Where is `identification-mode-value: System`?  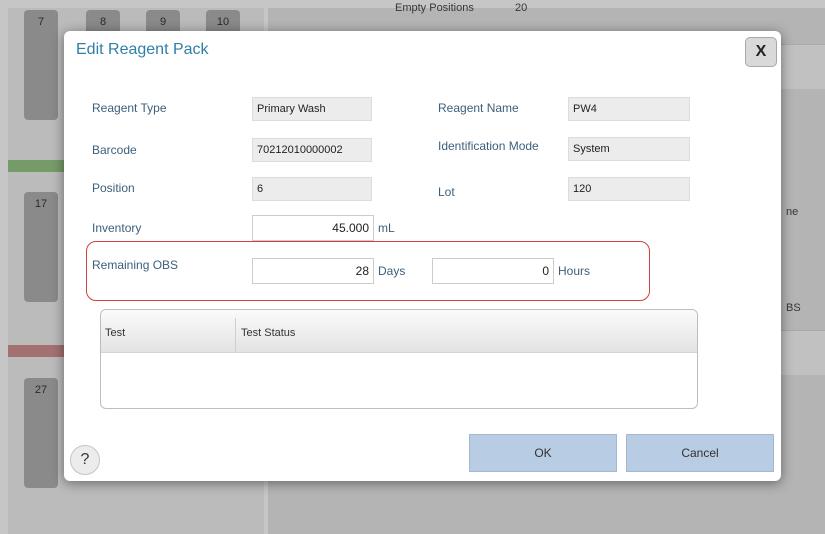
identification-mode-value: System is located at coordinates (629, 149).